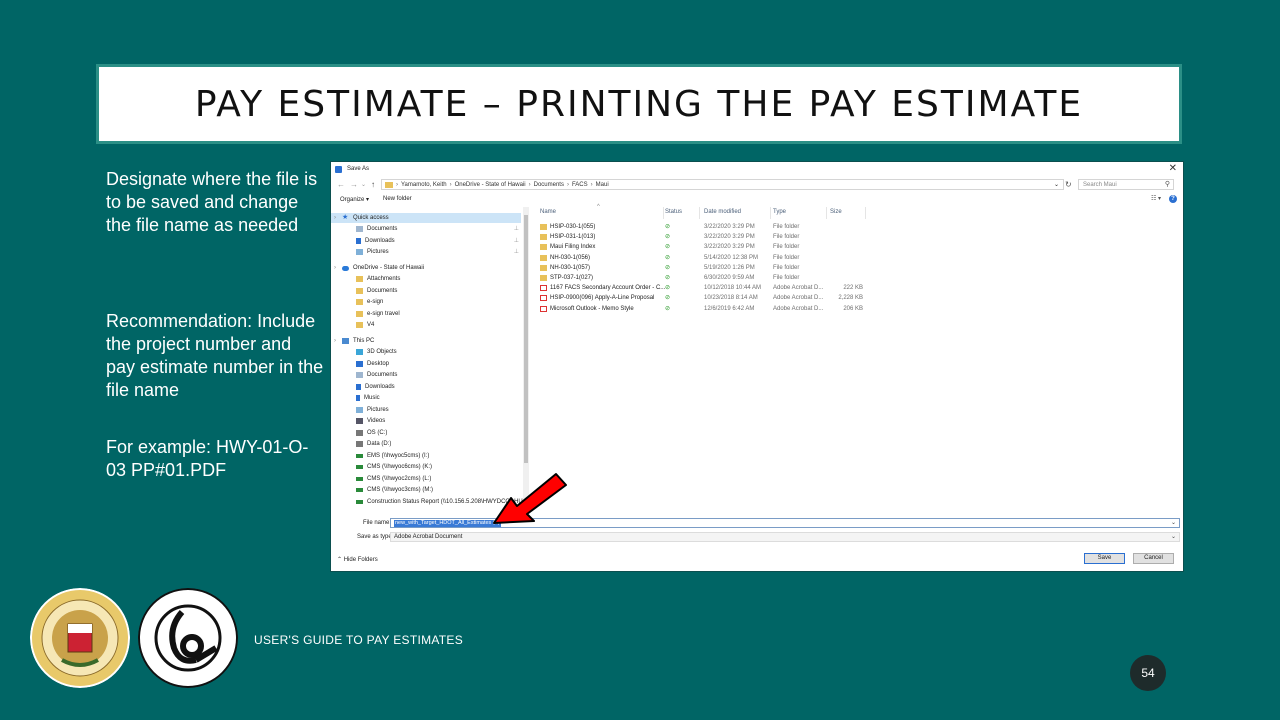 This screenshot has width=1280, height=720. I want to click on nav-item: Attachments, so click(378, 279).